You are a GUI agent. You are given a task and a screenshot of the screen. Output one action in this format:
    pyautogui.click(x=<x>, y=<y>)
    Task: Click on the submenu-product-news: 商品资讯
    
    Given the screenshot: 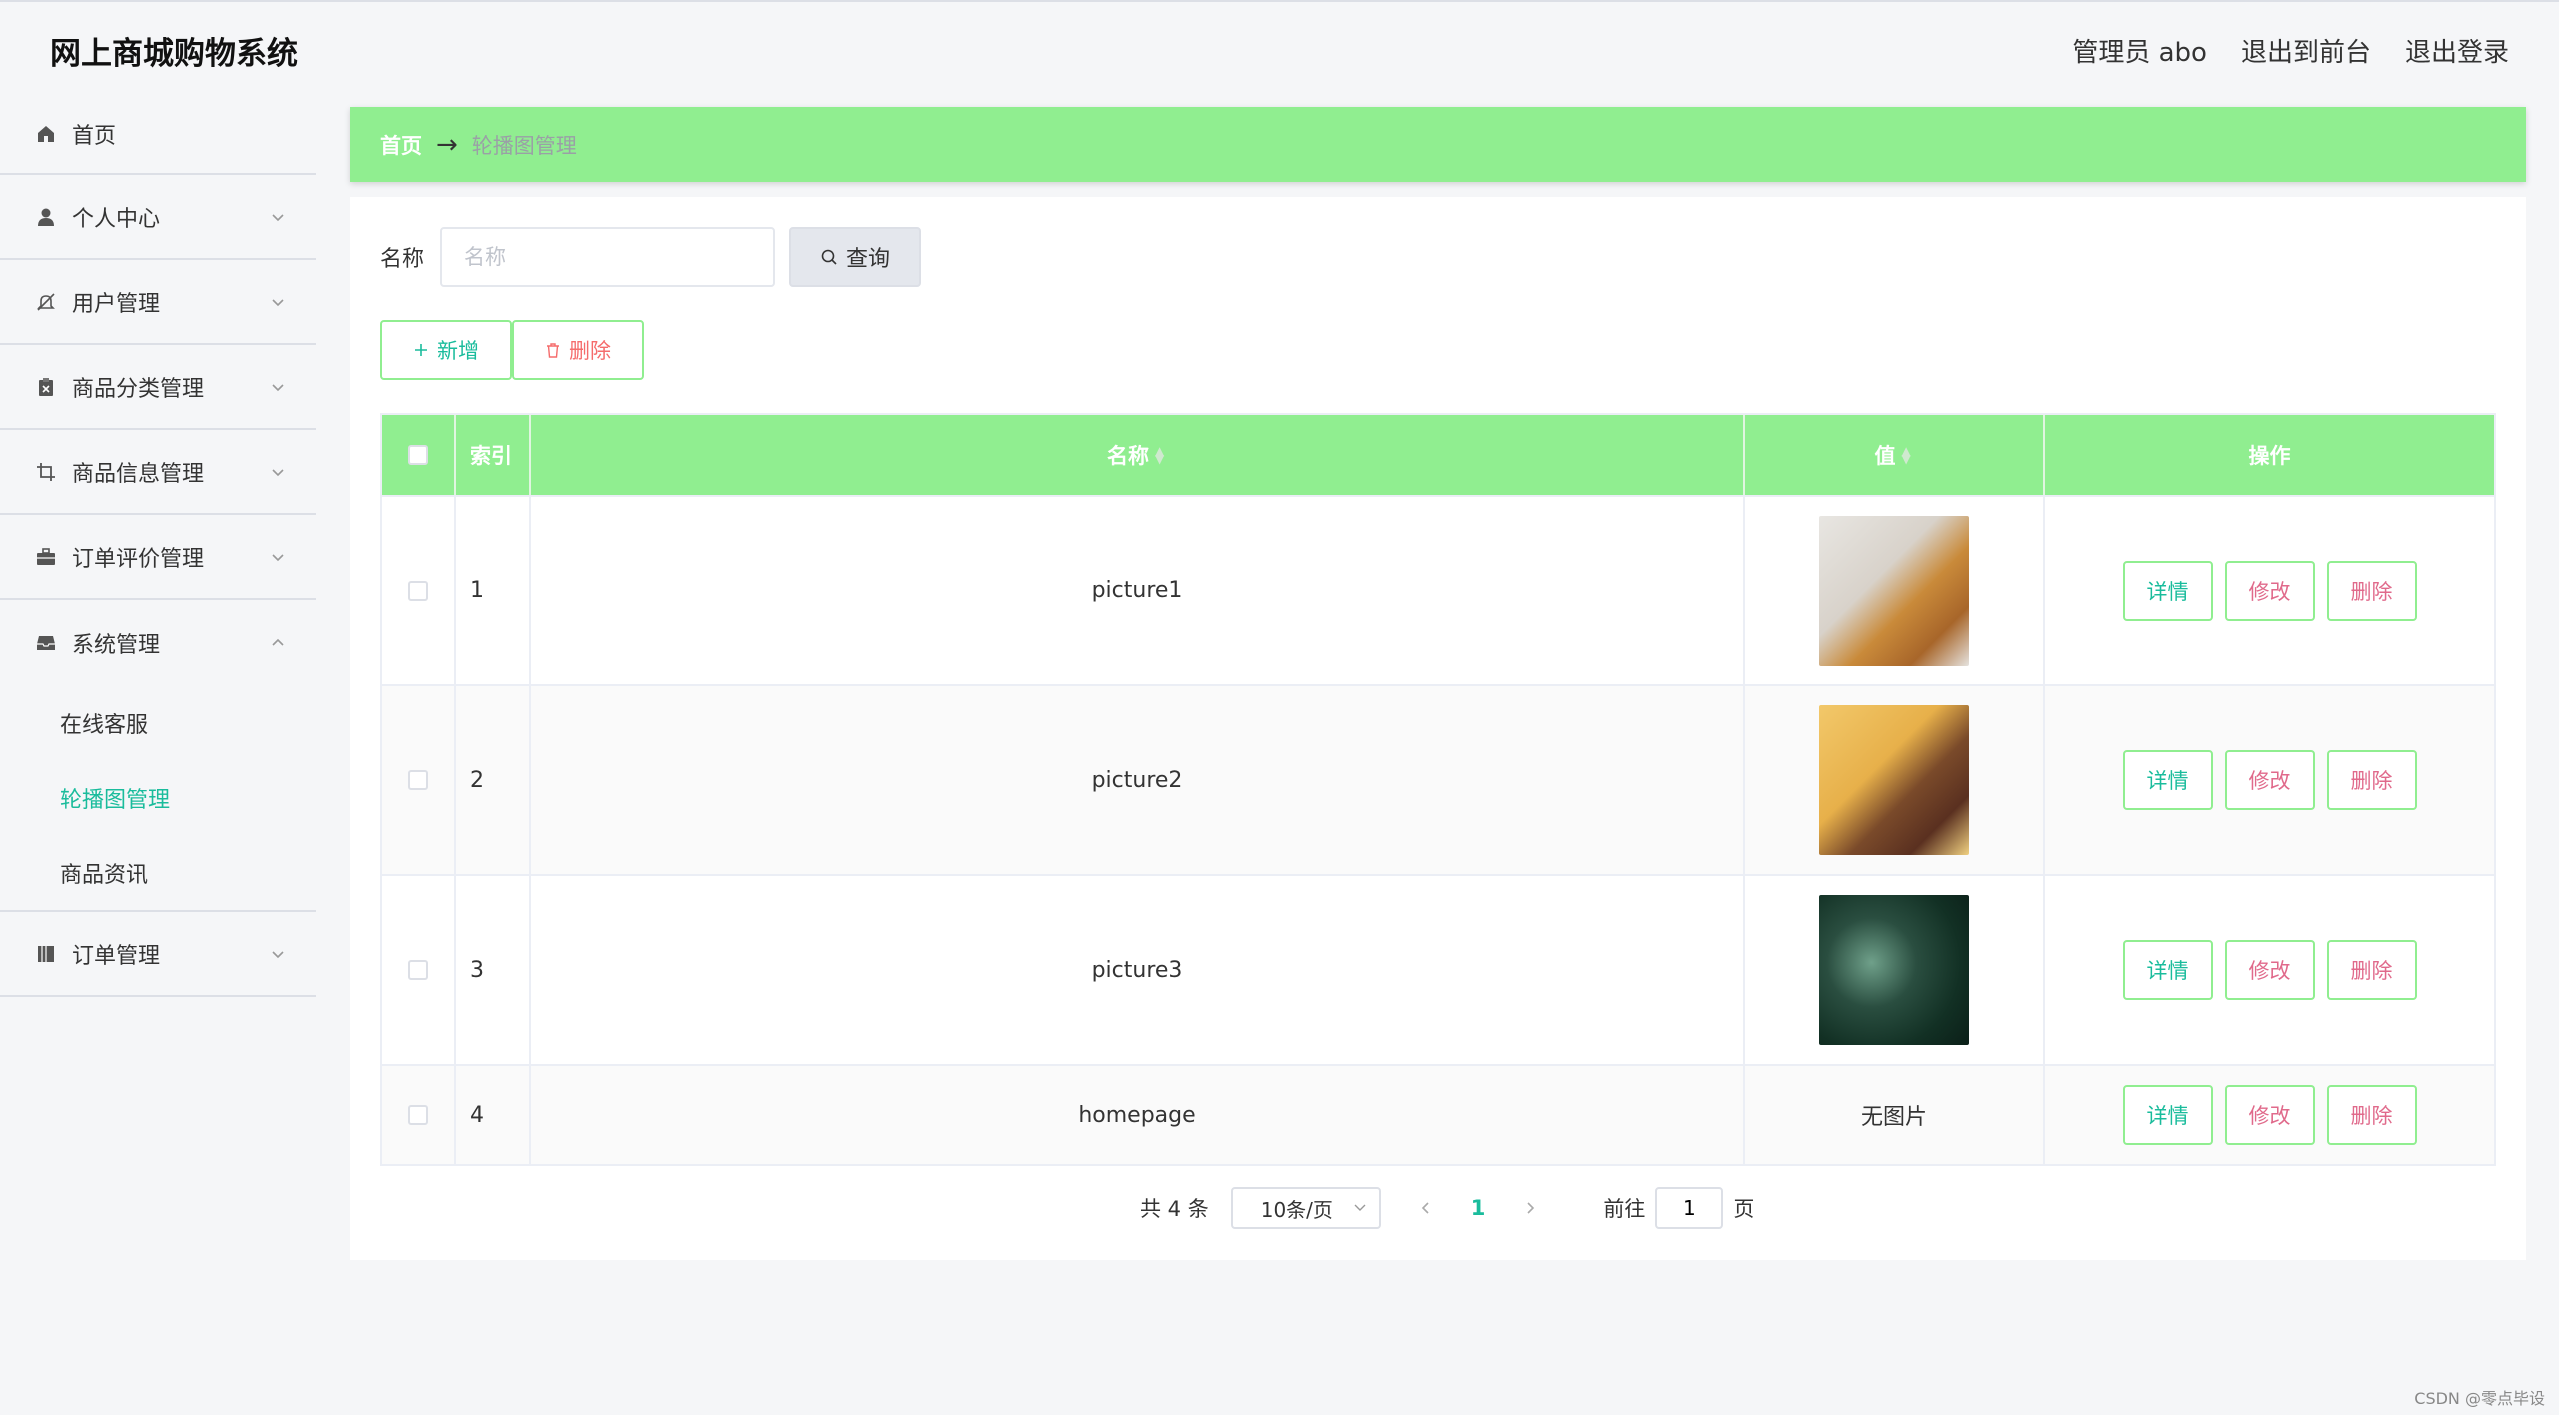 What is the action you would take?
    pyautogui.click(x=158, y=872)
    